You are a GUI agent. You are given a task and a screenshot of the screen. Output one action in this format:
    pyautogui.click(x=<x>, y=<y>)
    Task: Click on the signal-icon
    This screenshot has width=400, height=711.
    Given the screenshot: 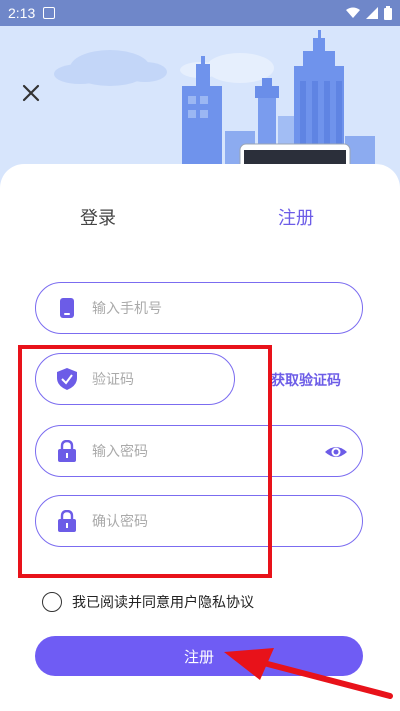 What is the action you would take?
    pyautogui.click(x=372, y=13)
    